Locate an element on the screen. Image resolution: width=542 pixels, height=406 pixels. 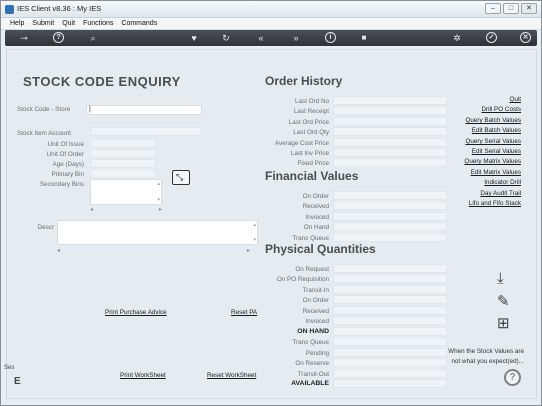
on-po-requisition-field is located at coordinates (390, 278).